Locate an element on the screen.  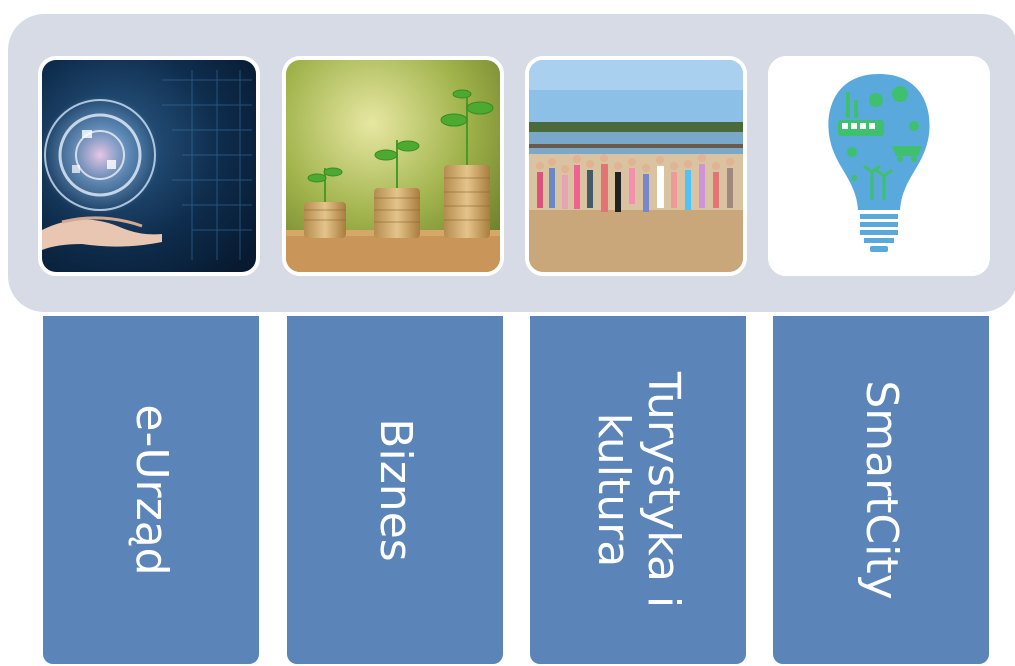
e-urzad-card: e-Urząd is located at coordinates (151, 490).